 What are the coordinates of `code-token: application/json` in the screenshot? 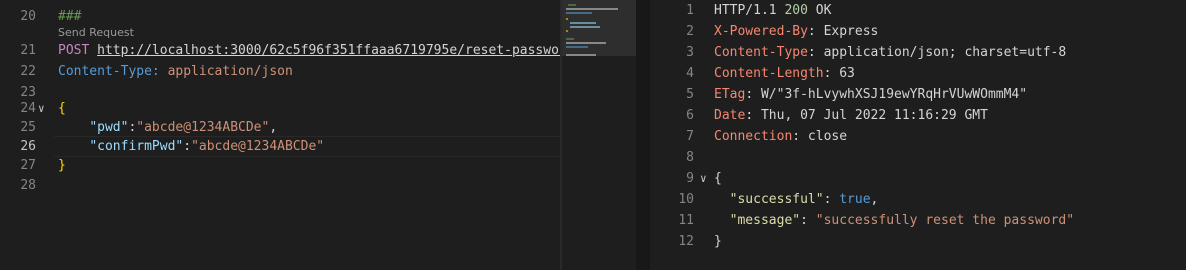 It's located at (226, 71).